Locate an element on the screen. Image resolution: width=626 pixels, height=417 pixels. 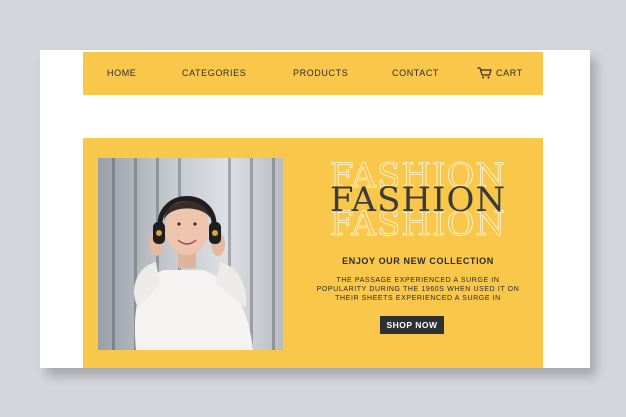
cart-label: CART is located at coordinates (509, 73).